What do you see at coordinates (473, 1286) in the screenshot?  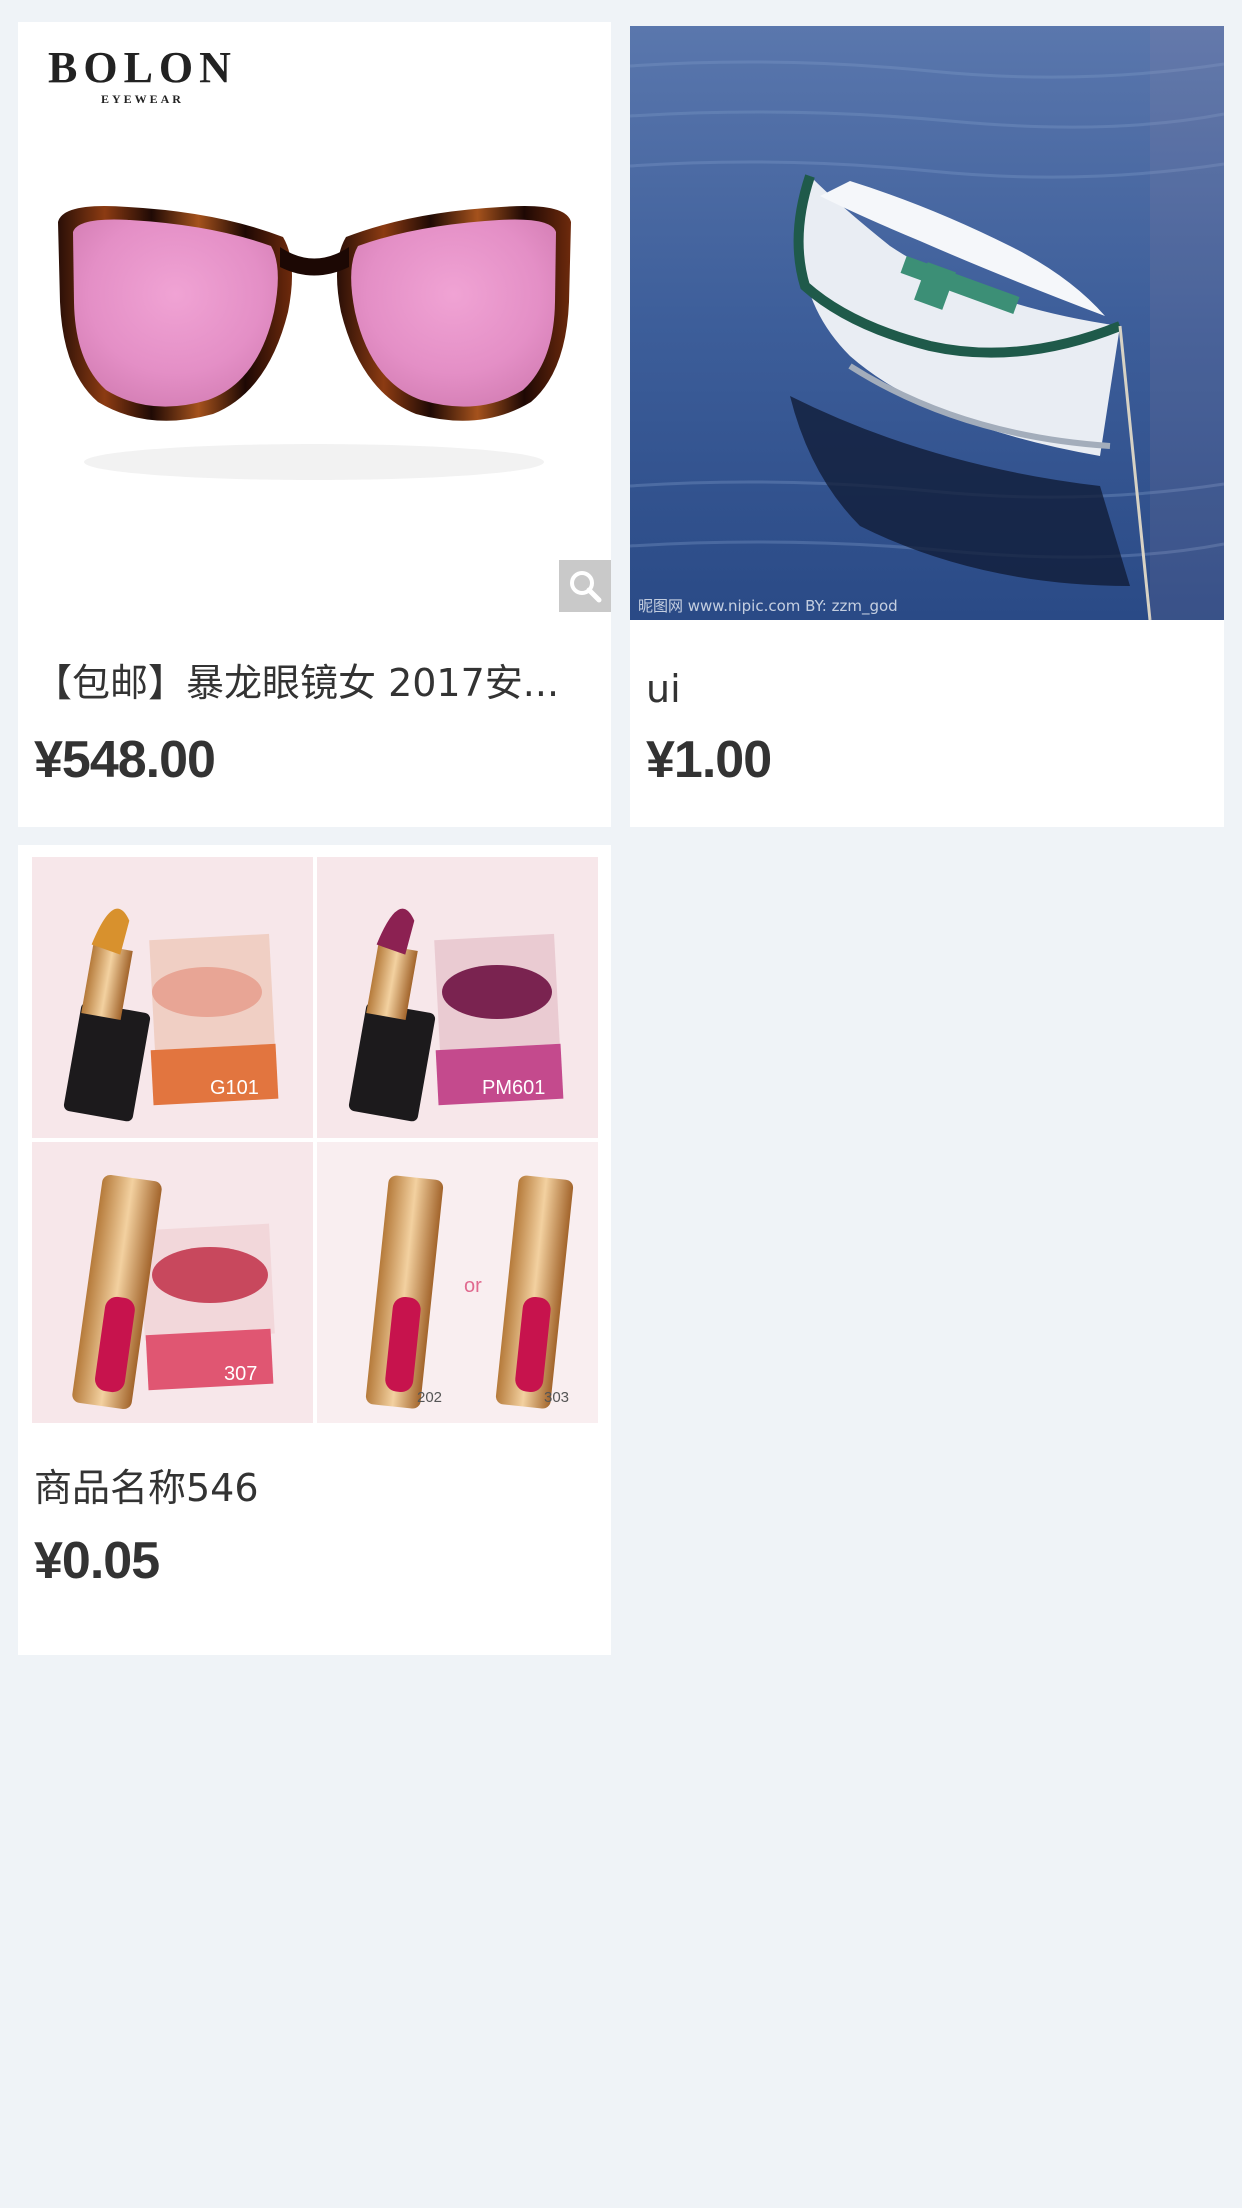 I see `or-label: or` at bounding box center [473, 1286].